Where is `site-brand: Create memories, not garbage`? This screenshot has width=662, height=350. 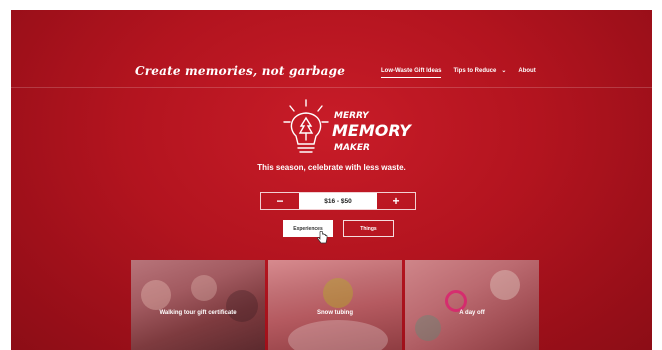 site-brand: Create memories, not garbage is located at coordinates (240, 71).